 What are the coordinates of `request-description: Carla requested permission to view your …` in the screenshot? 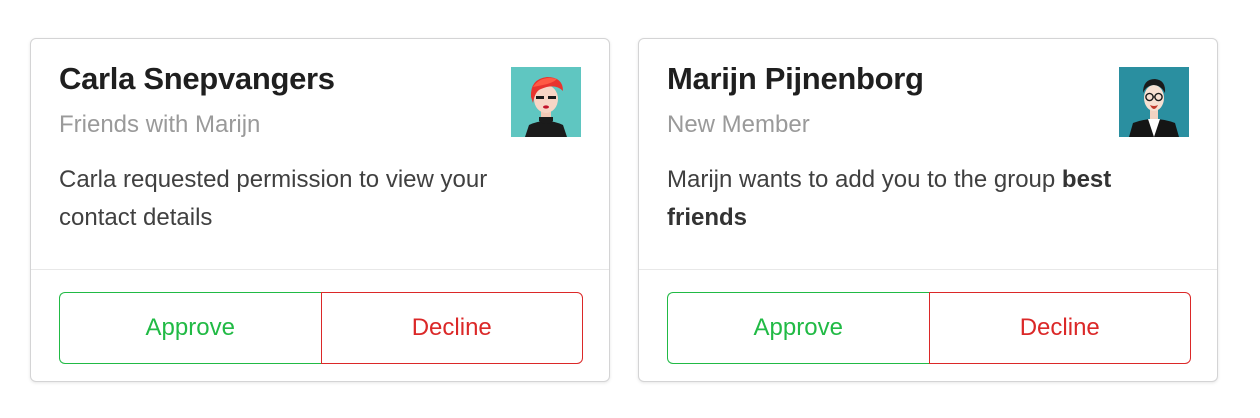 It's located at (273, 198).